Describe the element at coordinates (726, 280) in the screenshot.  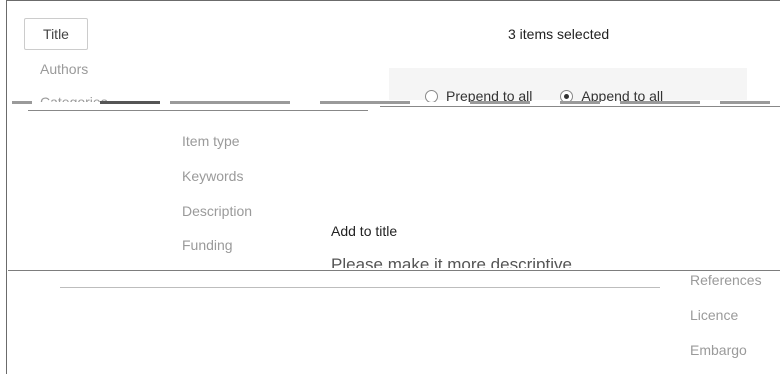
I see `field-references: References` at that location.